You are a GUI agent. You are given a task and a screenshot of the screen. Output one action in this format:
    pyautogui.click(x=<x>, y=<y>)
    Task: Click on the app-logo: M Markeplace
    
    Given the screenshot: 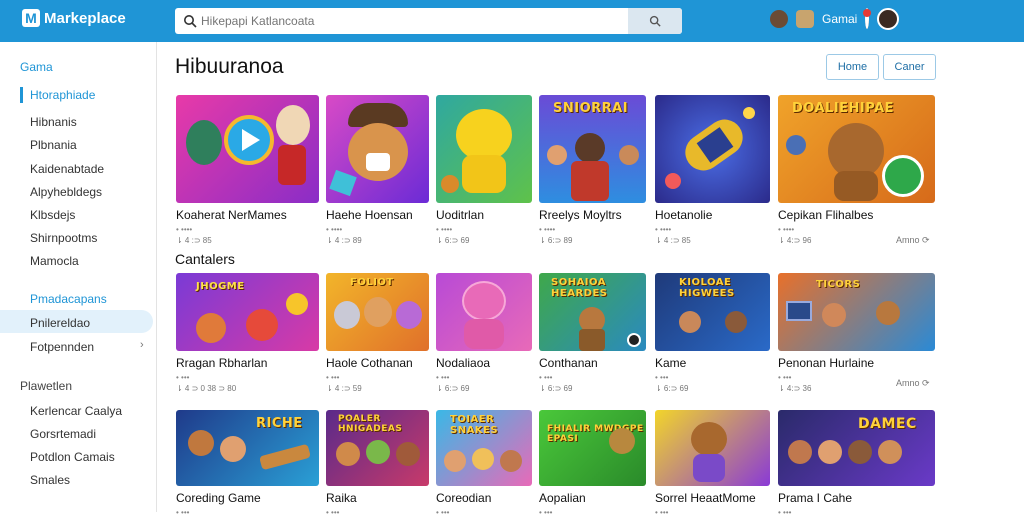 What is the action you would take?
    pyautogui.click(x=74, y=18)
    